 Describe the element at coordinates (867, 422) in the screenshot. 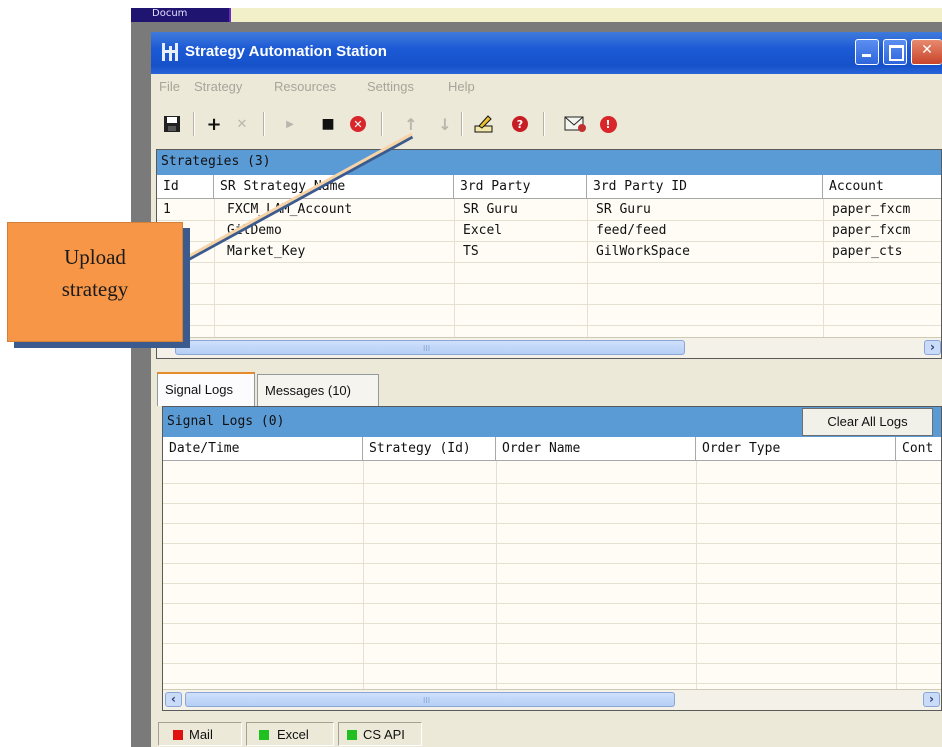

I see `clear-all-logs-button: Clear All Logs` at that location.